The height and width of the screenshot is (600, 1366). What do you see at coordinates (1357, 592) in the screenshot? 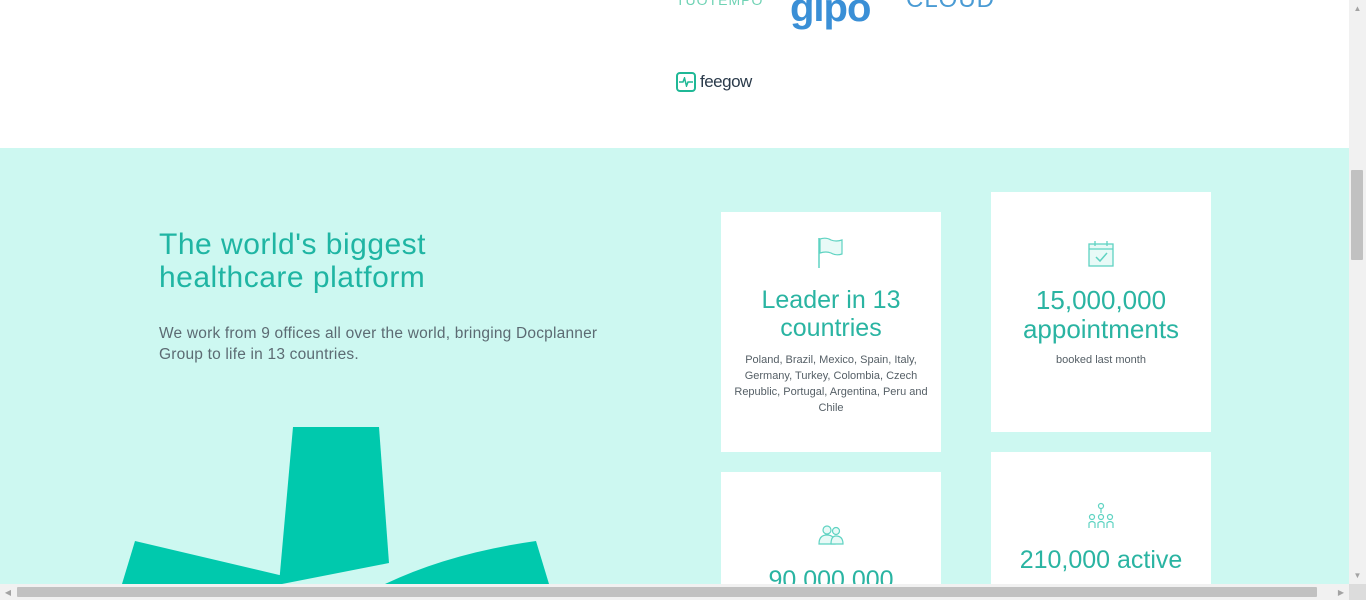
I see `scrollbar-corner` at bounding box center [1357, 592].